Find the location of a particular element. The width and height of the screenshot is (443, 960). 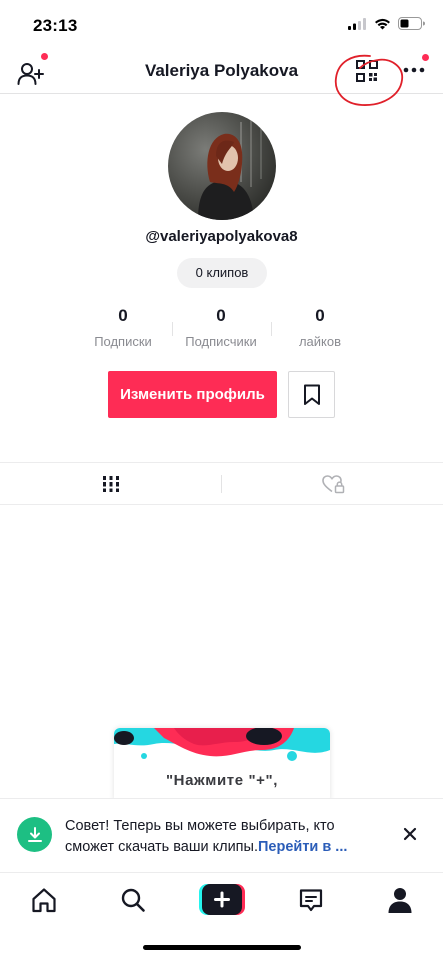

profile-header: Valeriya Polyakova is located at coordinates (221, 72).